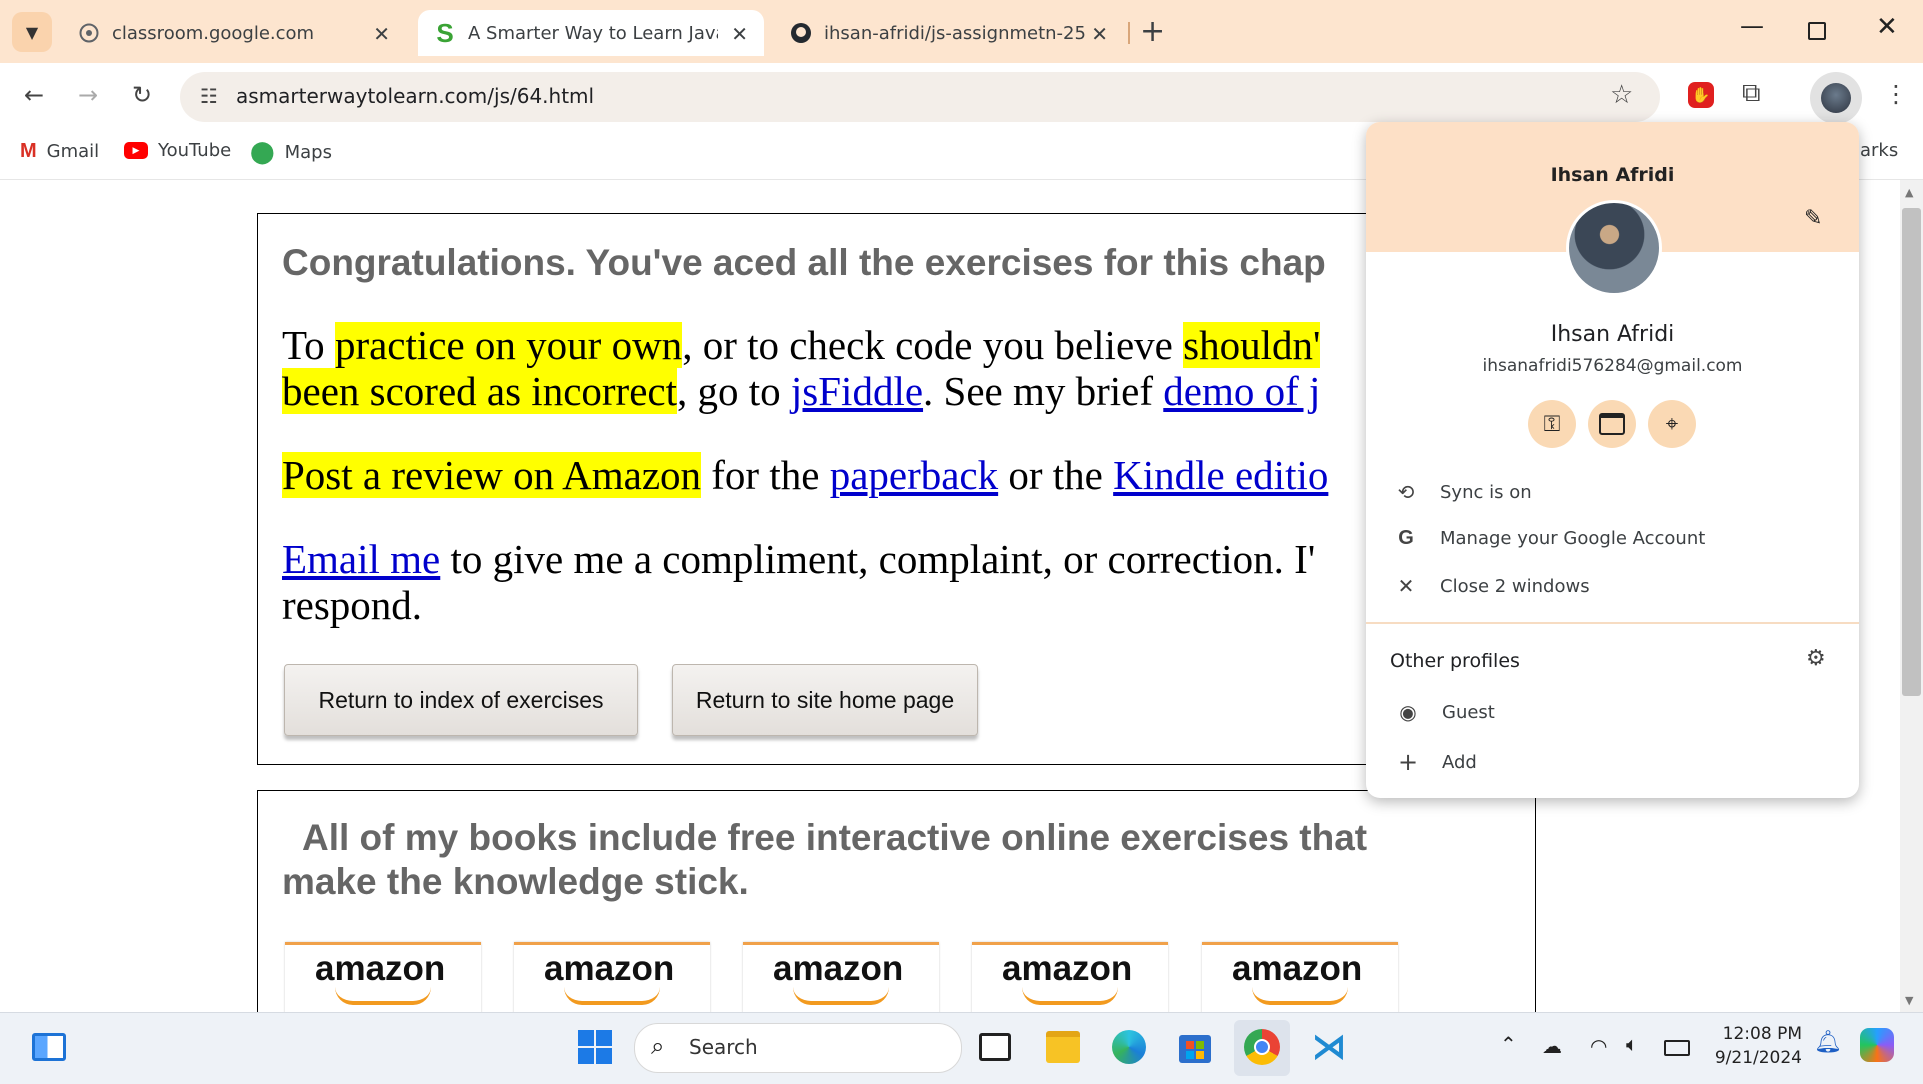 The height and width of the screenshot is (1084, 1923). I want to click on start-windows-icon, so click(595, 1047).